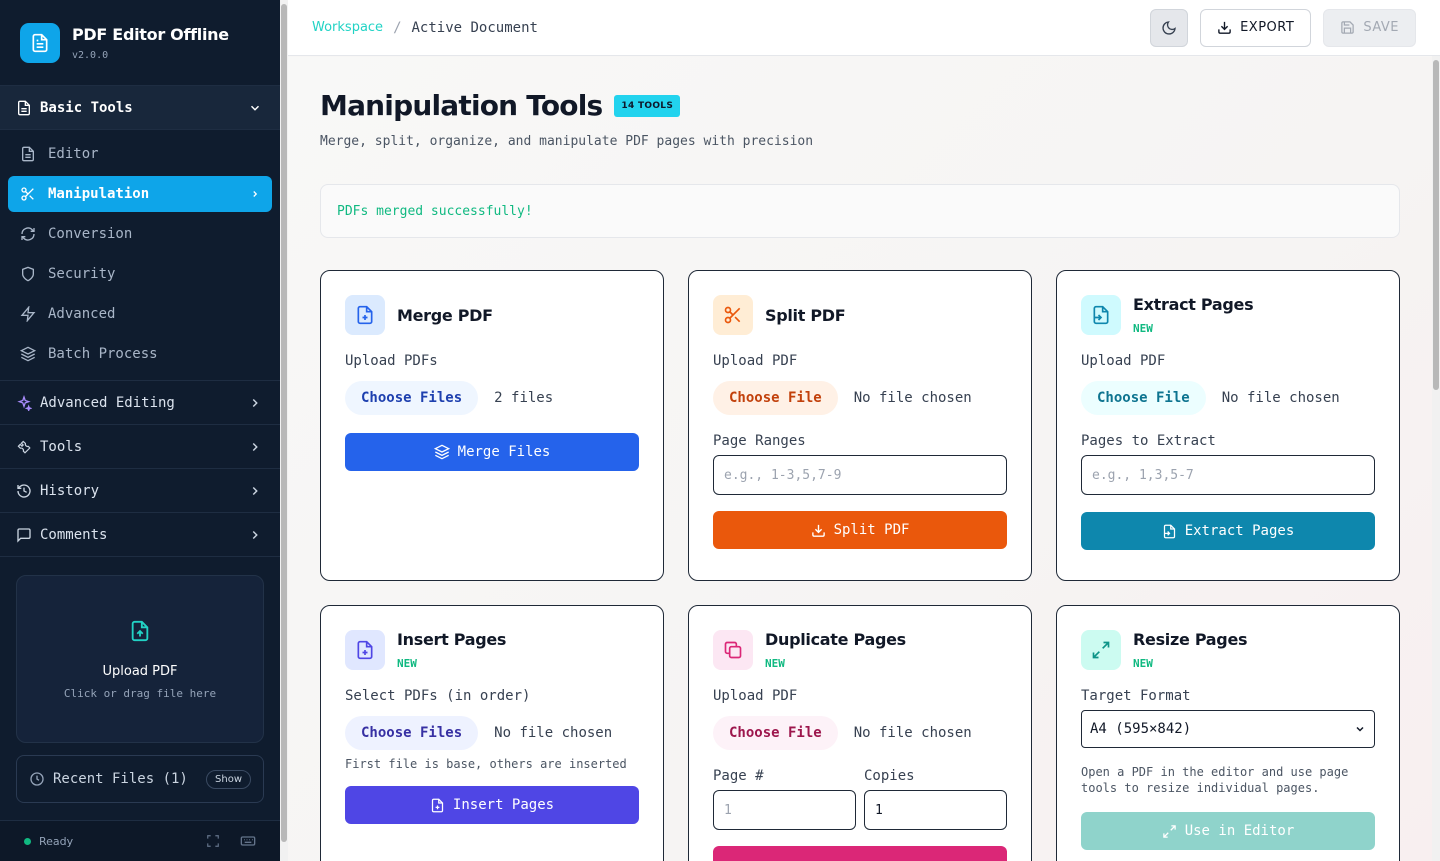  I want to click on section-advanced-editing: Advanced Editing, so click(140, 403).